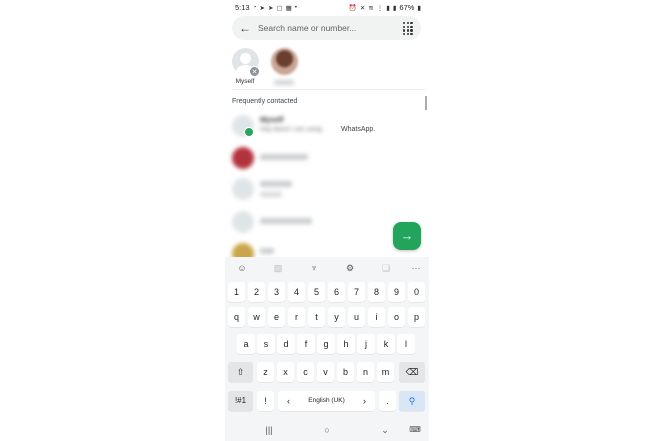  What do you see at coordinates (376, 292) in the screenshot?
I see `key-8: 8` at bounding box center [376, 292].